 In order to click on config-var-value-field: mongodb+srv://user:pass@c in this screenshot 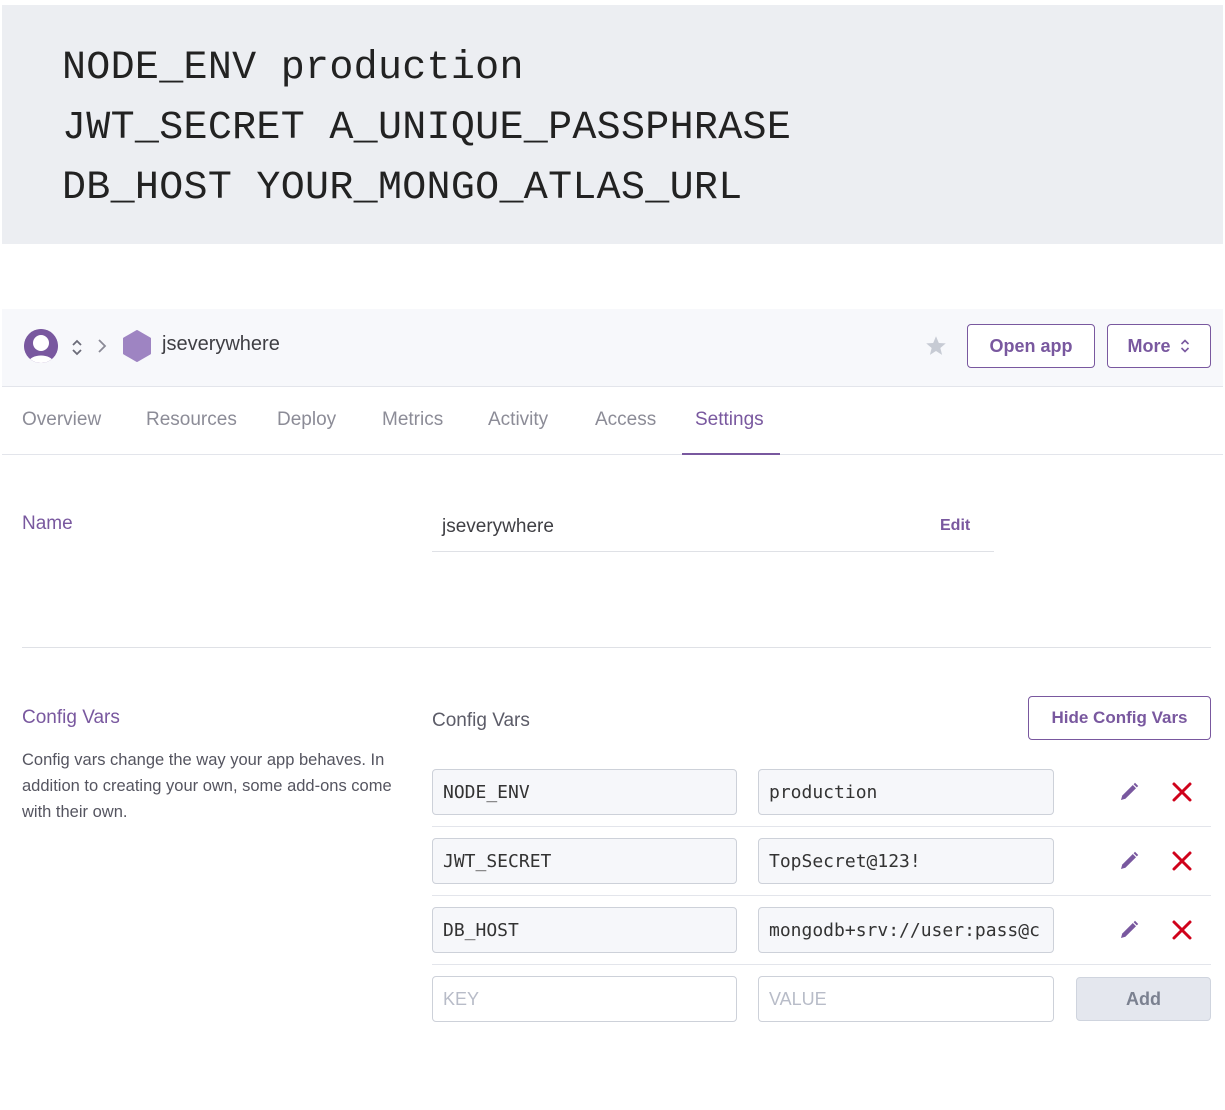, I will do `click(906, 930)`.